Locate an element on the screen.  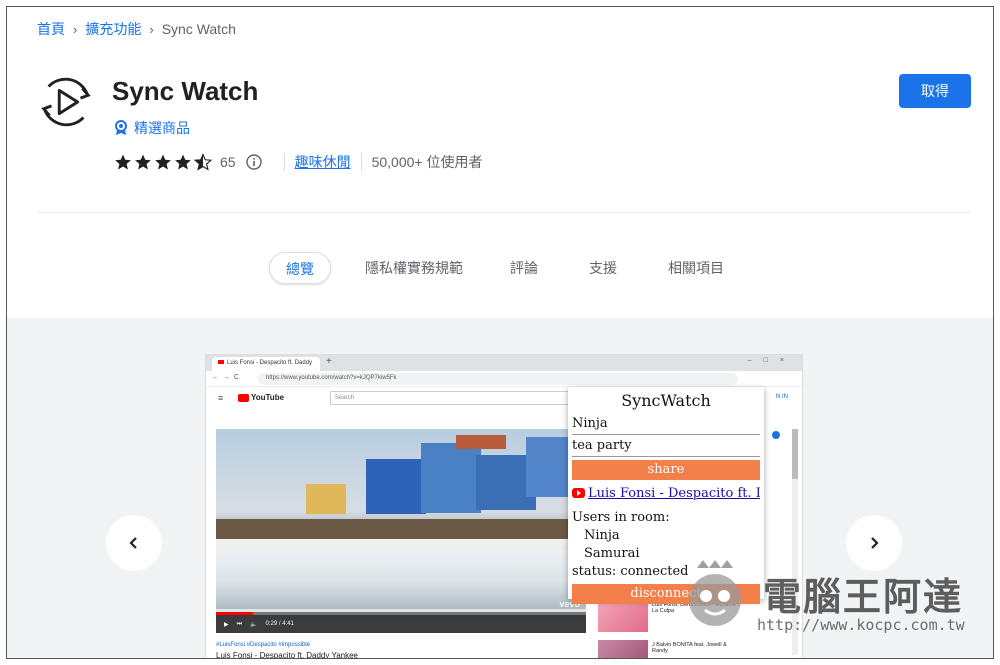
tab-privacy: 隱私權實務規範 is located at coordinates (414, 268).